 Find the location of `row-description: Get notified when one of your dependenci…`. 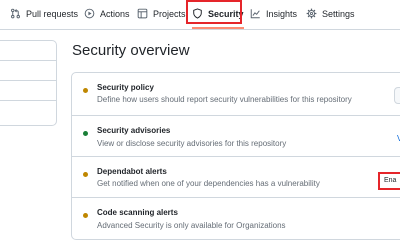

row-description: Get notified when one of your dependenci… is located at coordinates (208, 183).